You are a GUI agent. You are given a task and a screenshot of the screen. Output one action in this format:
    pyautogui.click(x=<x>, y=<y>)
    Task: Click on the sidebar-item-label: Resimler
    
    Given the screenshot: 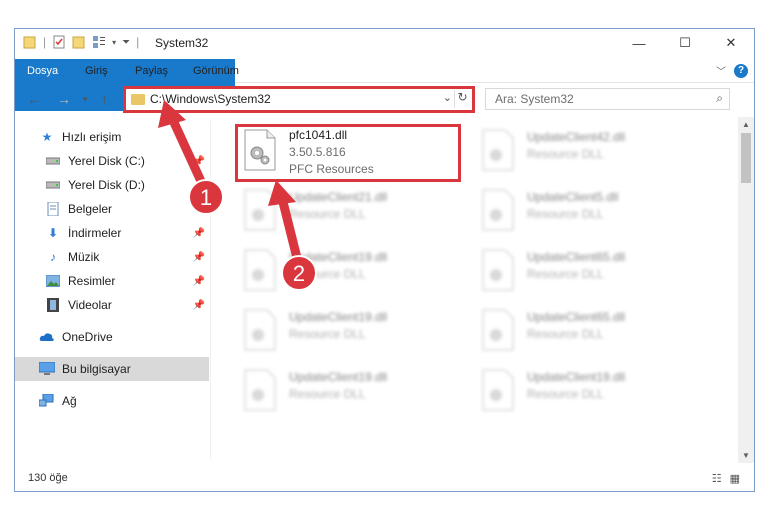 What is the action you would take?
    pyautogui.click(x=92, y=281)
    